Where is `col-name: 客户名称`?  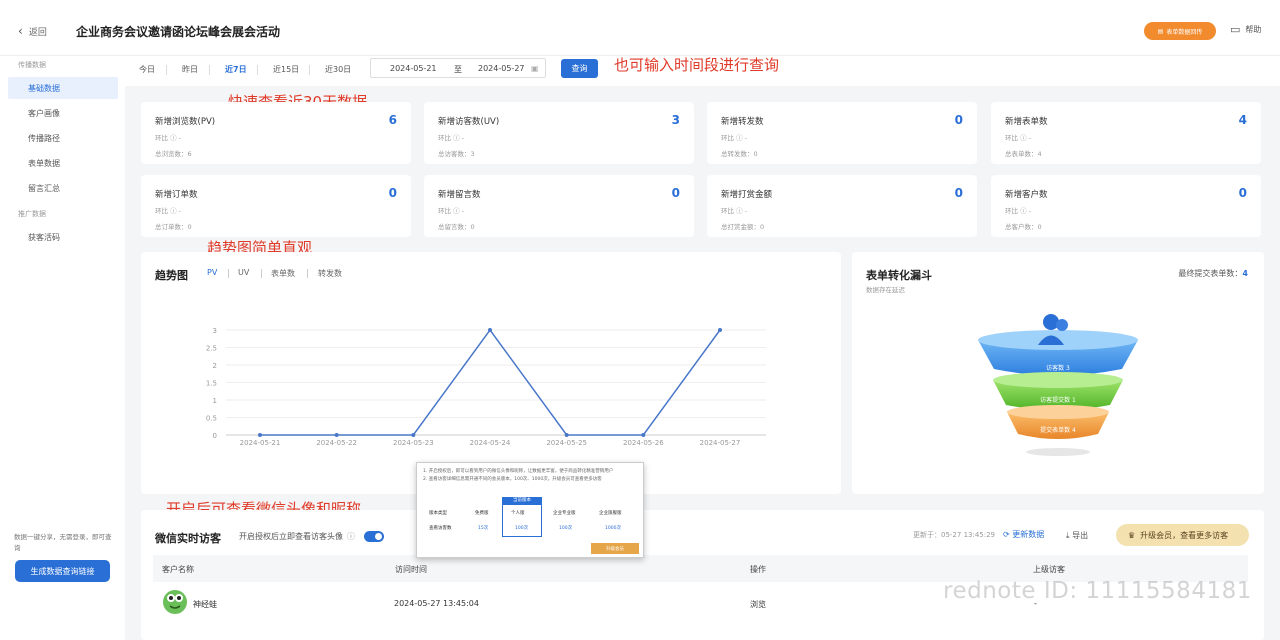
col-name: 客户名称 is located at coordinates (178, 569).